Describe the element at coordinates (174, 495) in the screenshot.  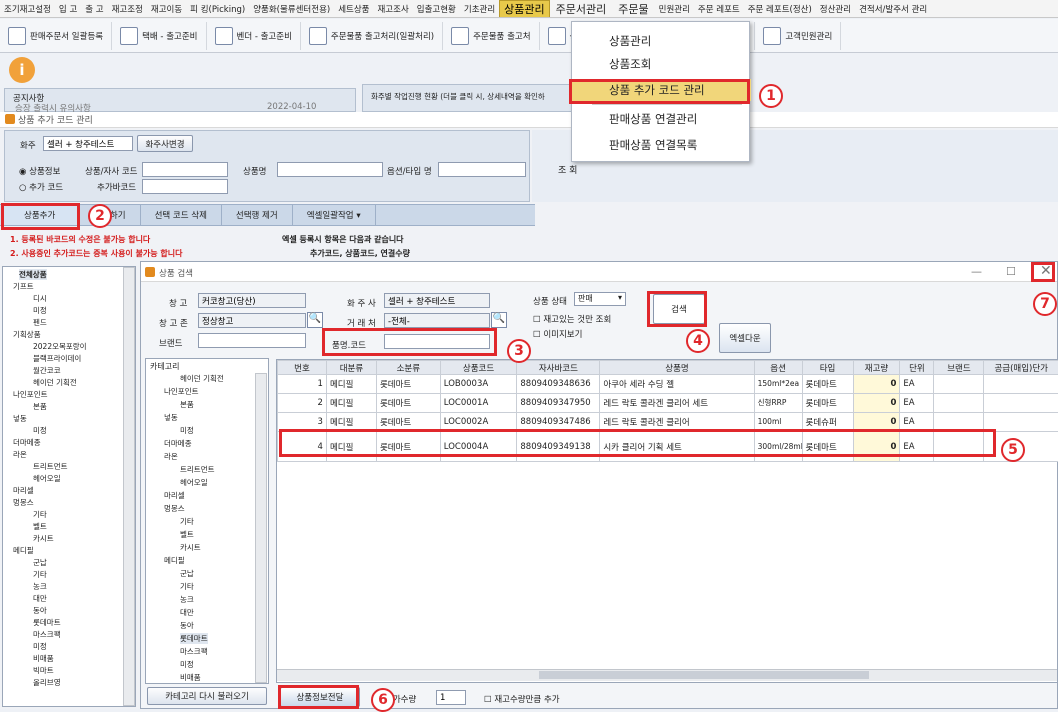
I see `dialog-tree-node: 마리셀` at that location.